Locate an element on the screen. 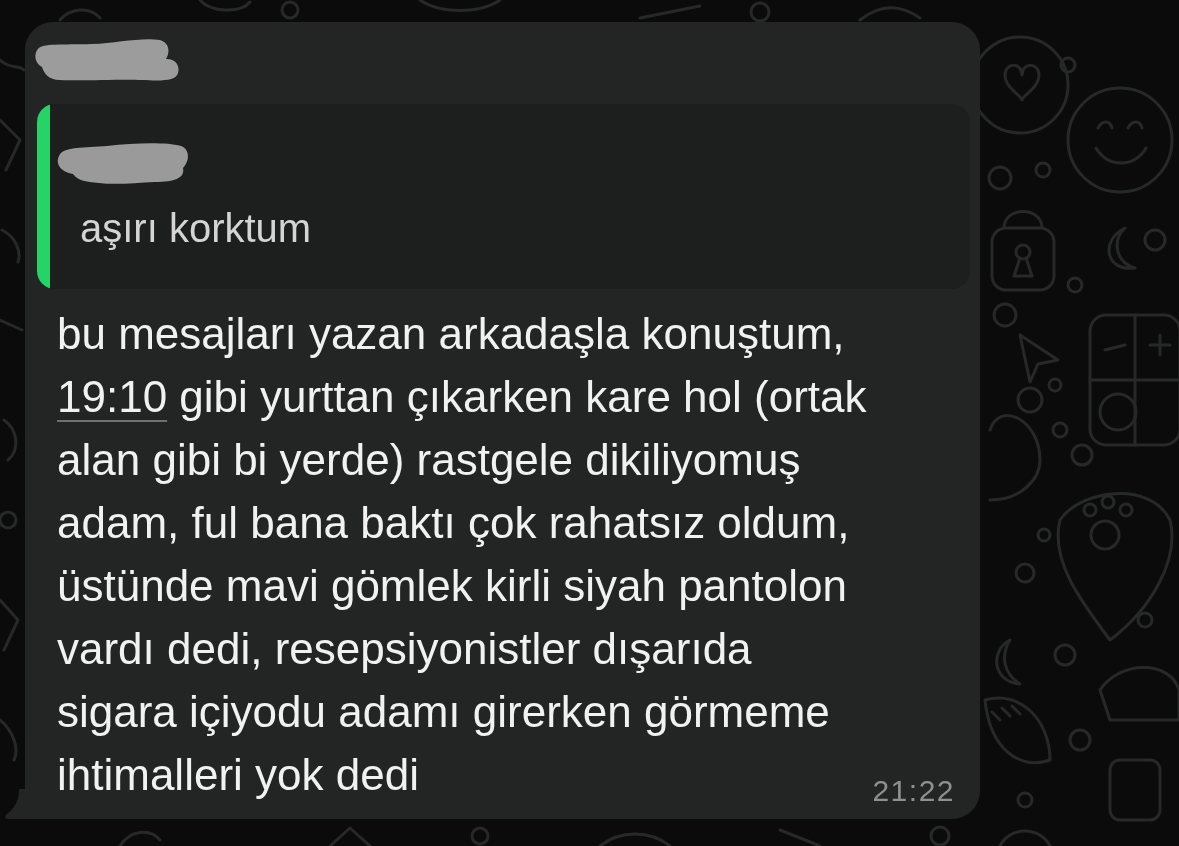  message-time: 21:22 is located at coordinates (913, 791).